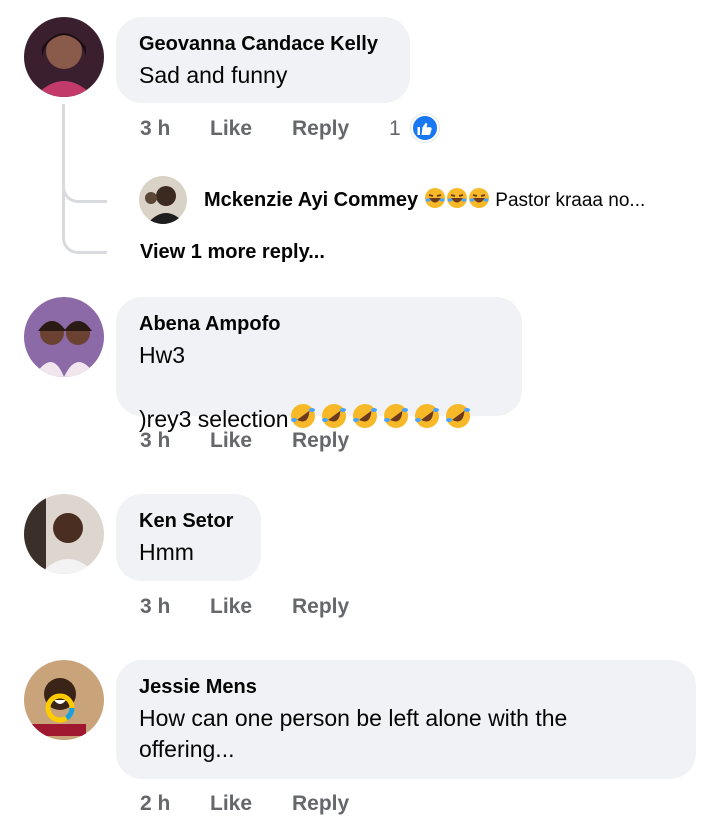  I want to click on laughing-emoji-icon, so click(457, 201).